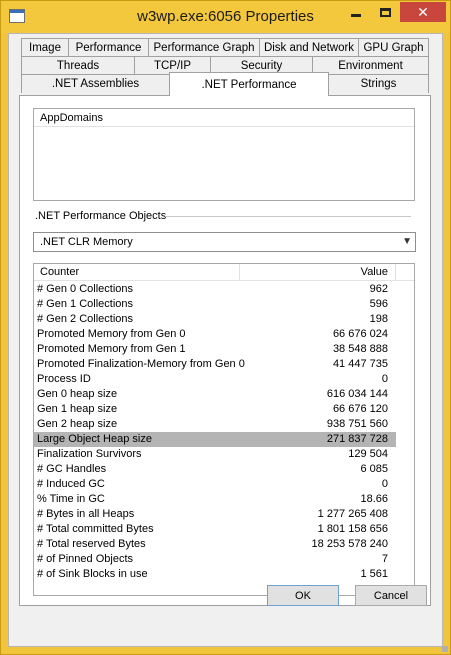 This screenshot has width=451, height=655. Describe the element at coordinates (215, 529) in the screenshot. I see `table-row: # Total committed Bytes 1 801 158 656` at that location.